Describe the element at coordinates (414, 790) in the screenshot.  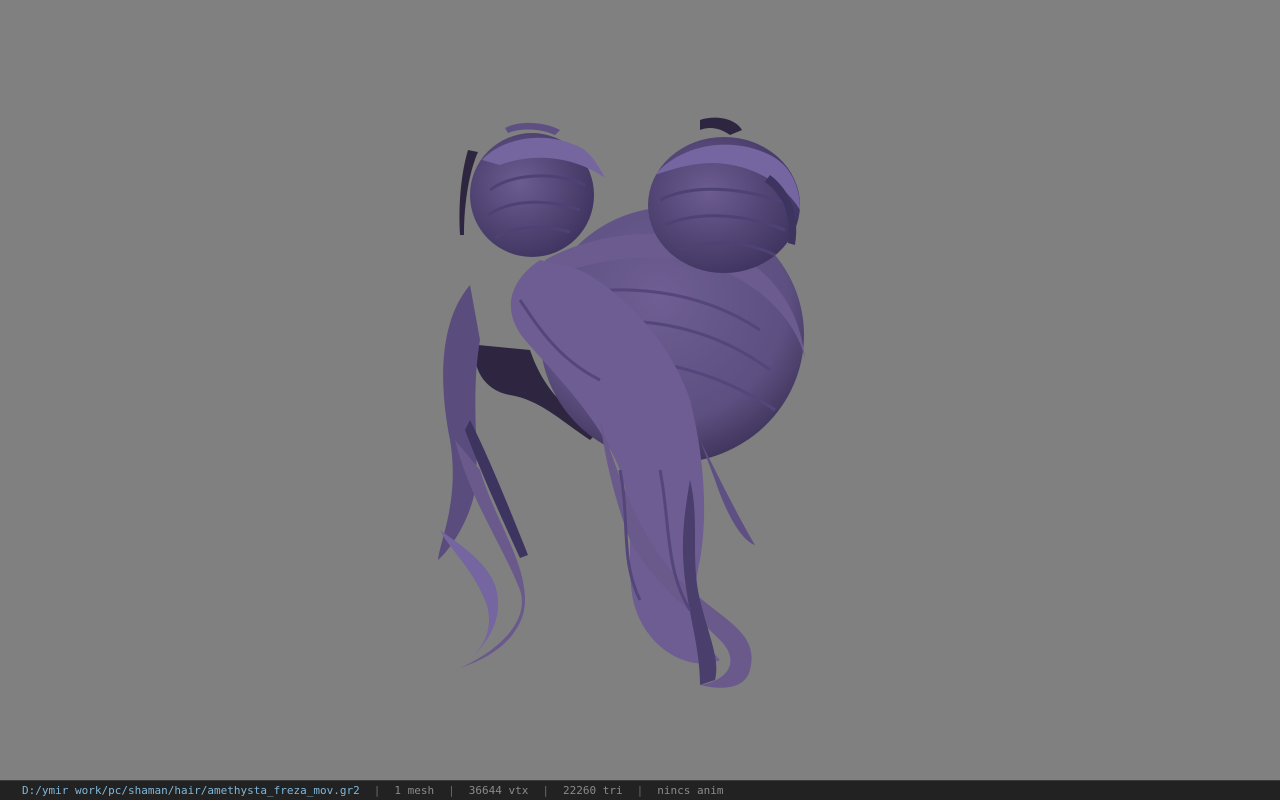
I see `mesh-count: 1 mesh` at that location.